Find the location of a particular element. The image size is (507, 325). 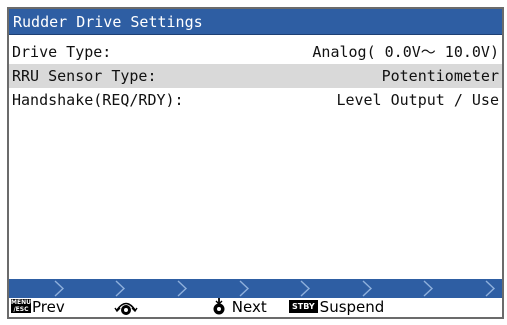

suspend-softkey: STBY Suspend is located at coordinates (336, 307).